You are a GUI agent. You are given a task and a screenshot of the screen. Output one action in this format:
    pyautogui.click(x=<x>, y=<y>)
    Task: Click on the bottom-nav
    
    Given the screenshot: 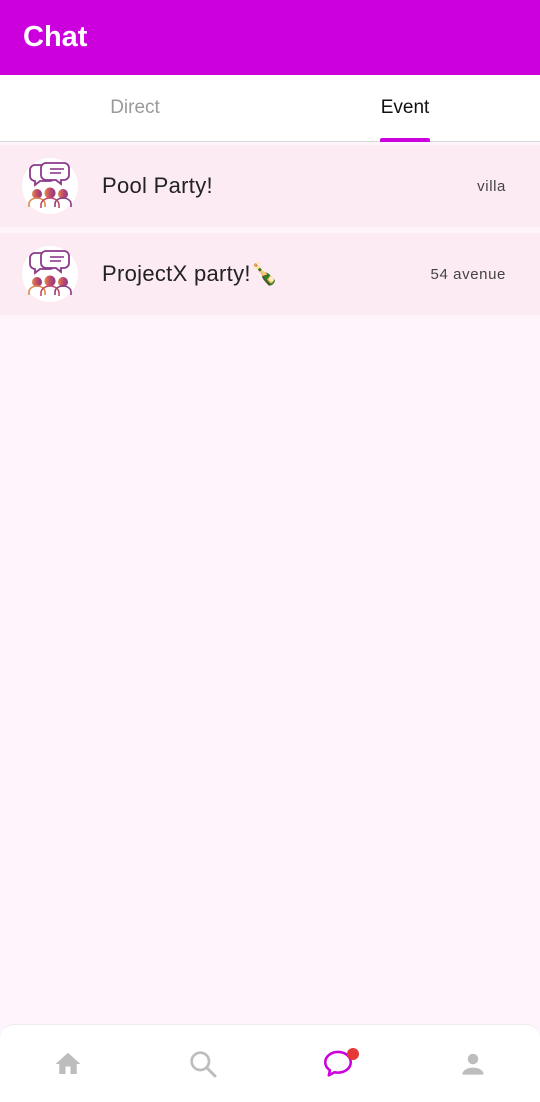 What is the action you would take?
    pyautogui.click(x=270, y=1063)
    